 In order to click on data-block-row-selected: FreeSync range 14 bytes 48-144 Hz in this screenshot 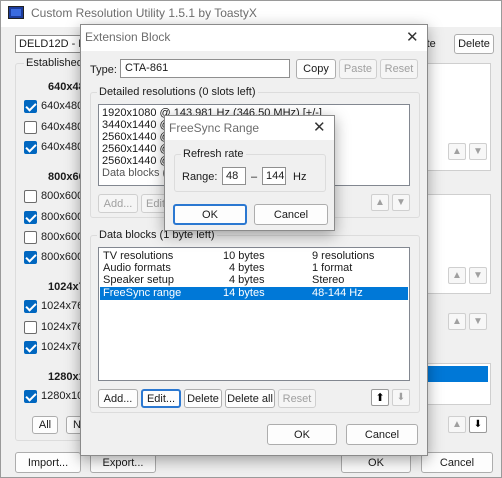, I will do `click(254, 293)`.